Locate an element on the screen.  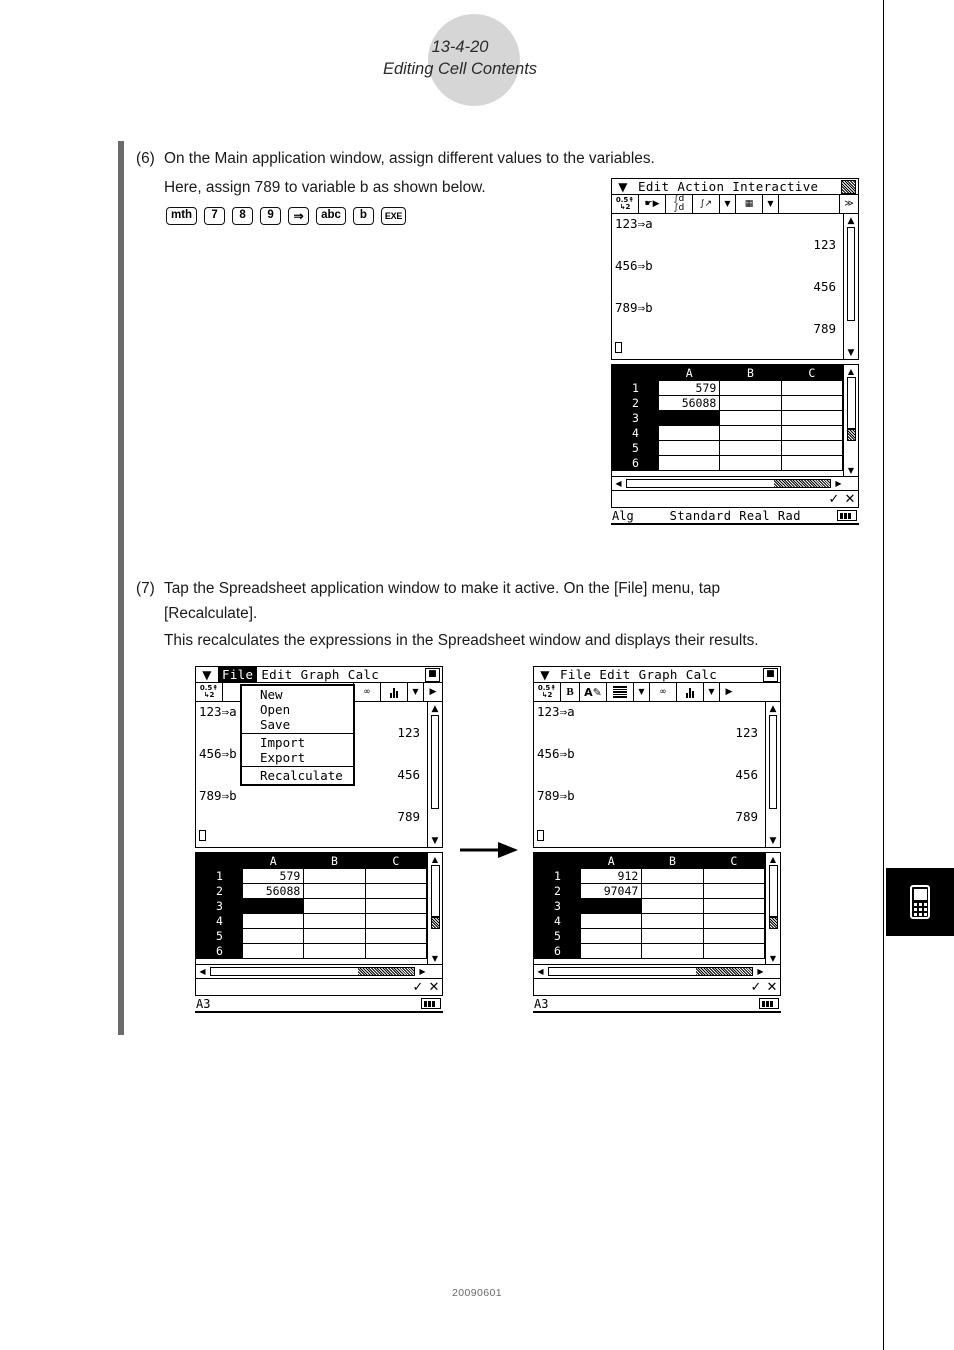
menu-action: Action is located at coordinates (700, 186).